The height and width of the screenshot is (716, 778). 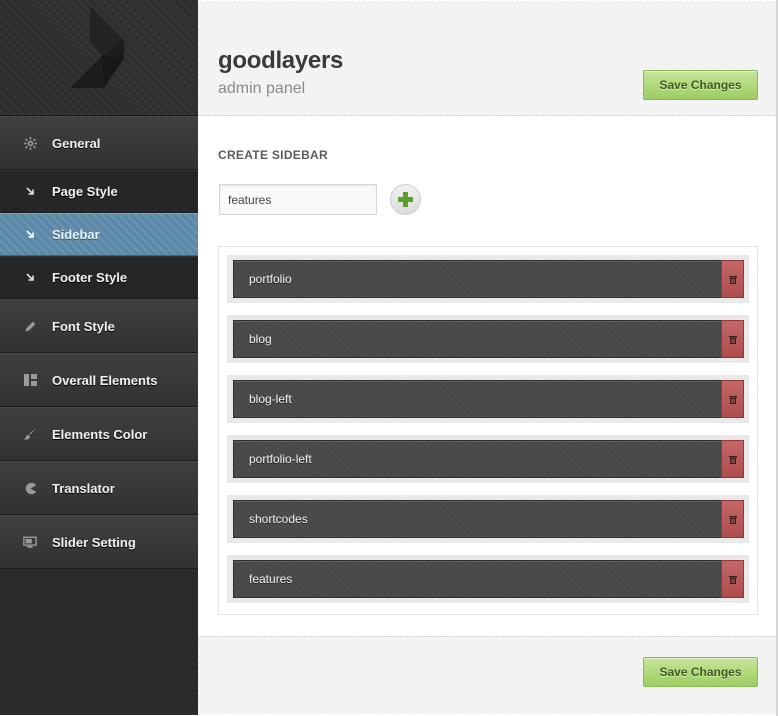 I want to click on footer: Save Changes, so click(x=487, y=675).